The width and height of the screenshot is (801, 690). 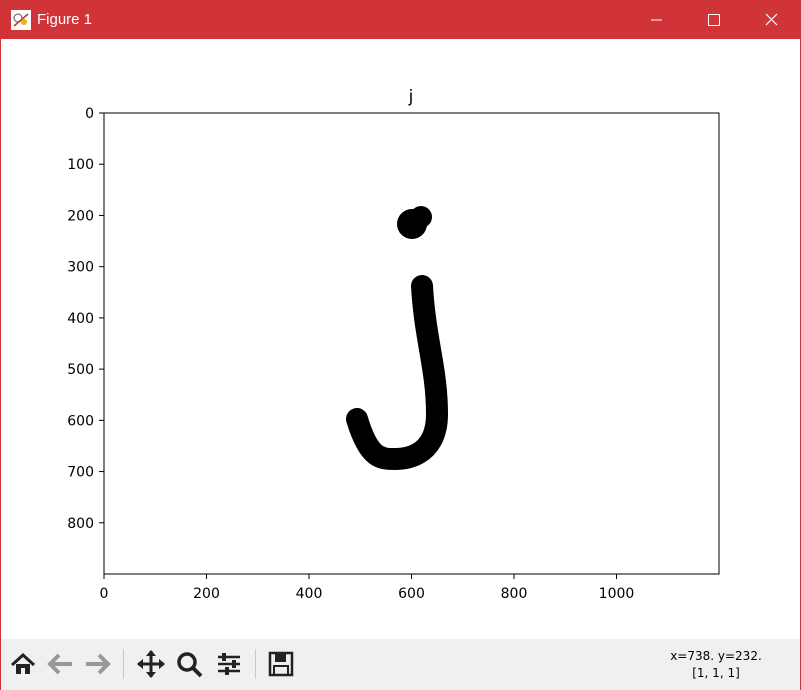 I want to click on y-tick-label: 700, so click(x=80, y=473).